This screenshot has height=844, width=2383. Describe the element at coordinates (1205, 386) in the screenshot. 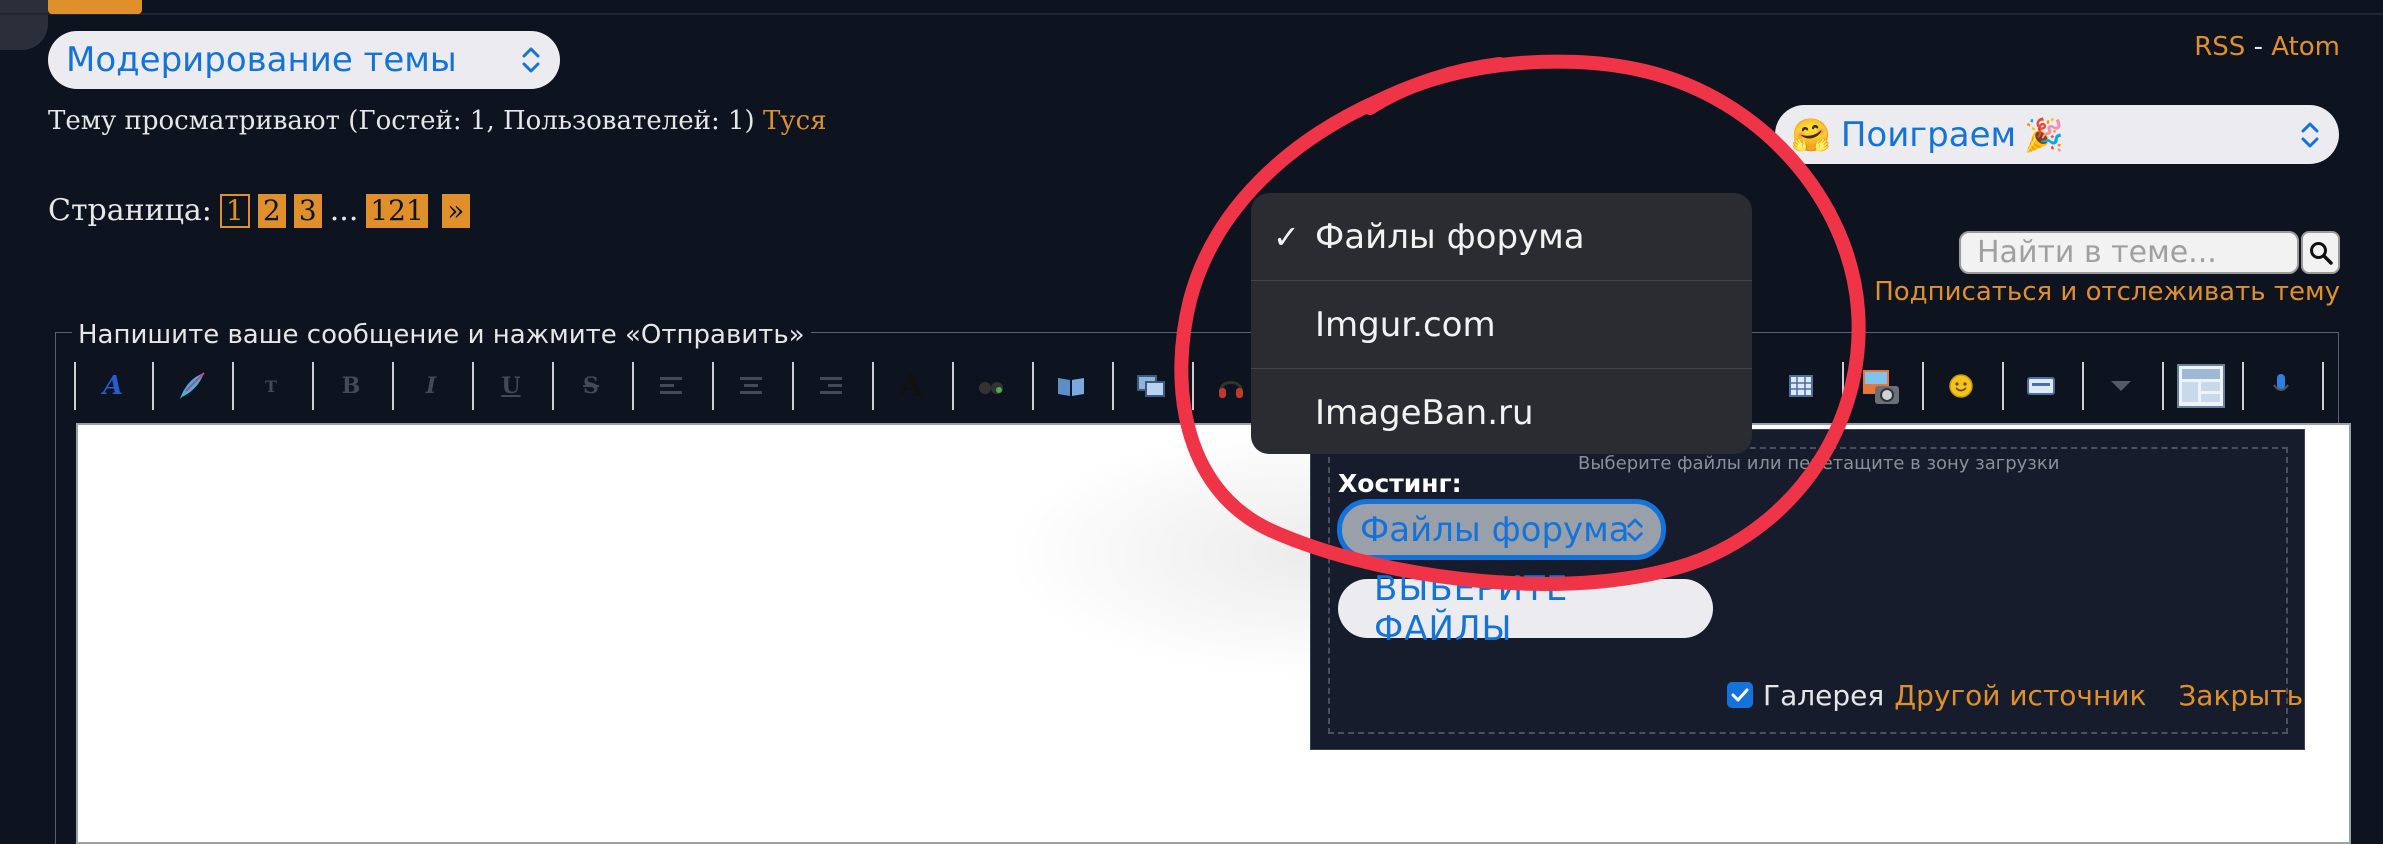

I see `editor-toolbar: A T B I U S A` at that location.